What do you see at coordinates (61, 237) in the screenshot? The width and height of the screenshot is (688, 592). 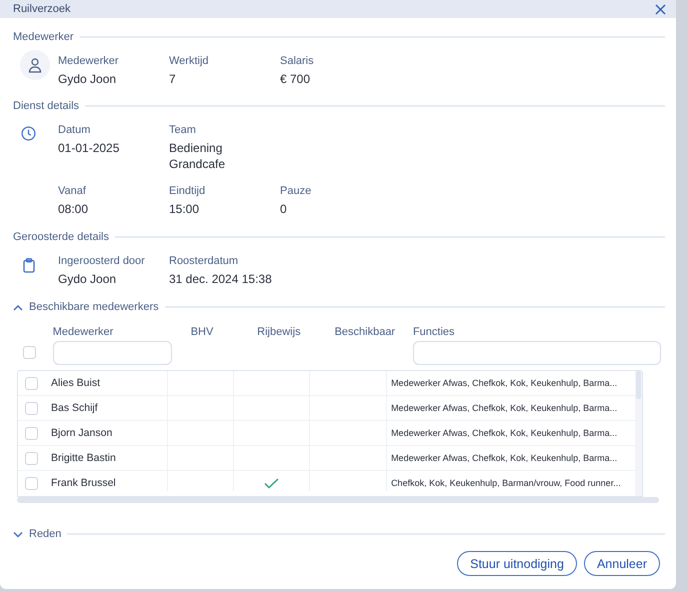 I see `section-title: Geroosterde details` at bounding box center [61, 237].